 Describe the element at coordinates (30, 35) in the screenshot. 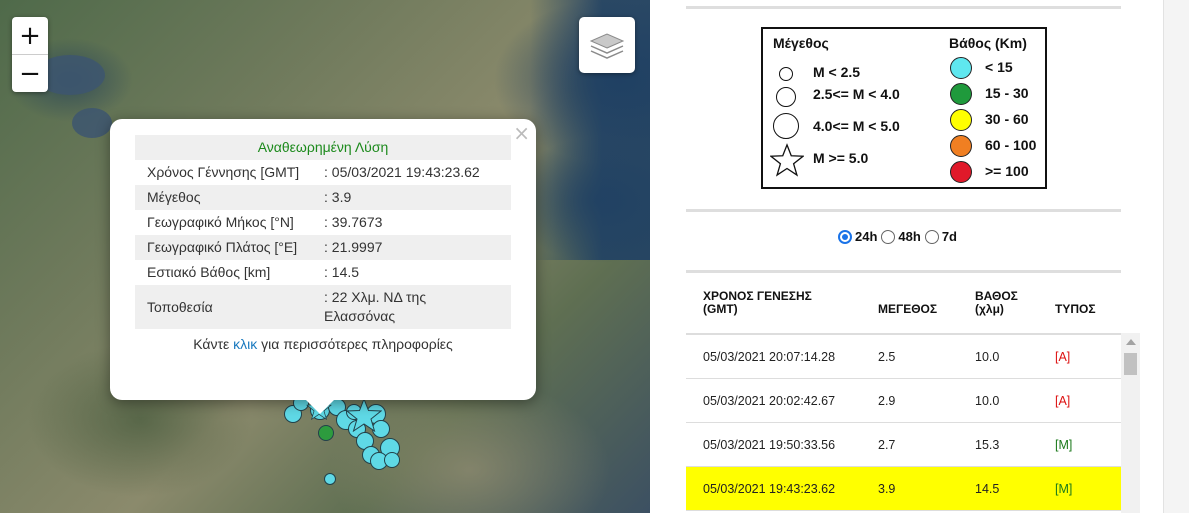

I see `zoom-in-button: +` at that location.